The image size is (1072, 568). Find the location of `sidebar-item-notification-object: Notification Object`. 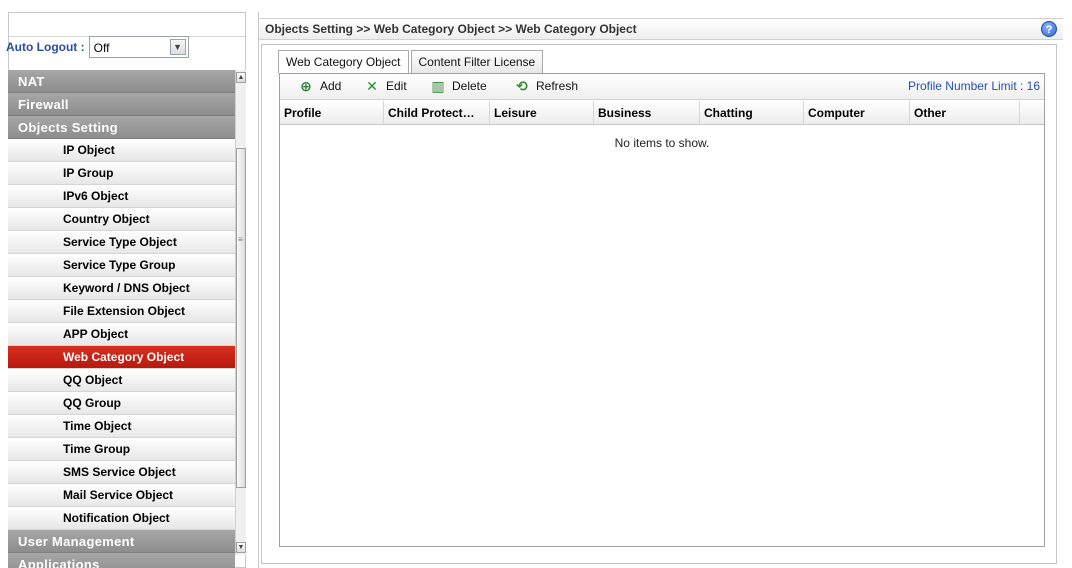

sidebar-item-notification-object: Notification Object is located at coordinates (121, 518).